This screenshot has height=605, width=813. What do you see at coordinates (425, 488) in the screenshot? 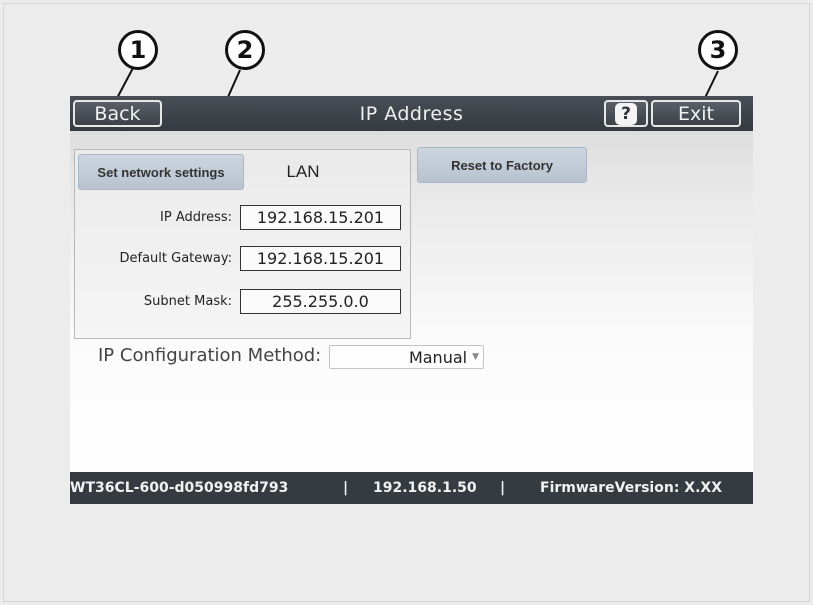
I see `device-ip: 192.168.1.50` at bounding box center [425, 488].